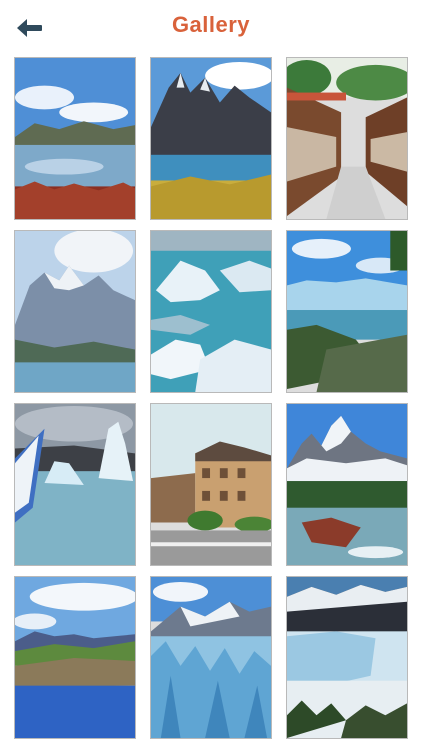 The height and width of the screenshot is (750, 422). What do you see at coordinates (347, 138) in the screenshot?
I see `gallery-photo-craft-market-walkway` at bounding box center [347, 138].